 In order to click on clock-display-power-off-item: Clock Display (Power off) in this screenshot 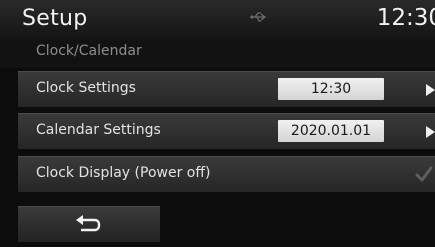, I will do `click(226, 174)`.